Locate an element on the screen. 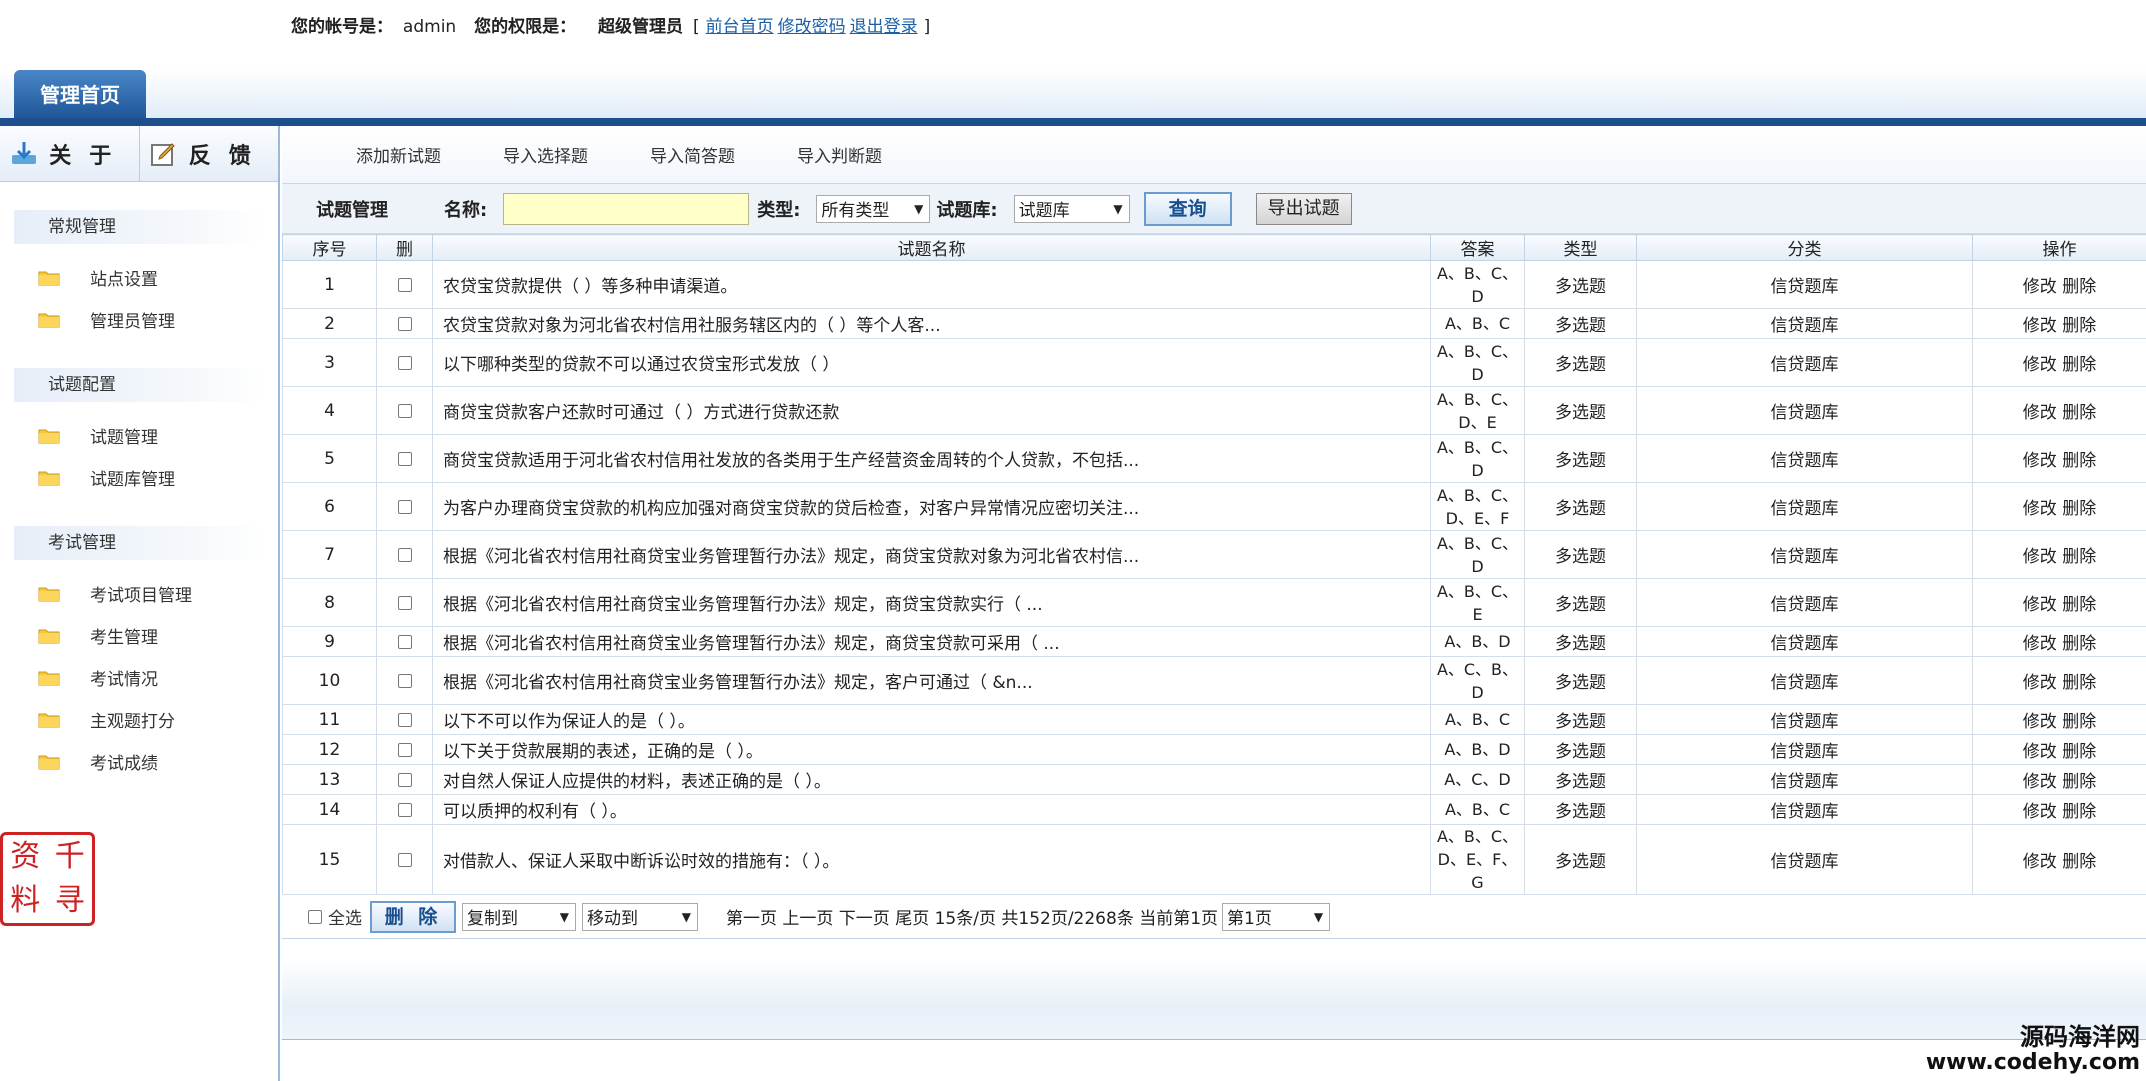 Image resolution: width=2146 pixels, height=1081 pixels. export-button: 导出试题 is located at coordinates (1303, 208).